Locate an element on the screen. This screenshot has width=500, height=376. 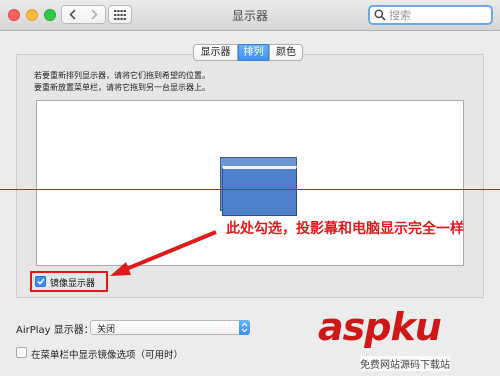
mirror-displays-checkbox is located at coordinates (40, 281).